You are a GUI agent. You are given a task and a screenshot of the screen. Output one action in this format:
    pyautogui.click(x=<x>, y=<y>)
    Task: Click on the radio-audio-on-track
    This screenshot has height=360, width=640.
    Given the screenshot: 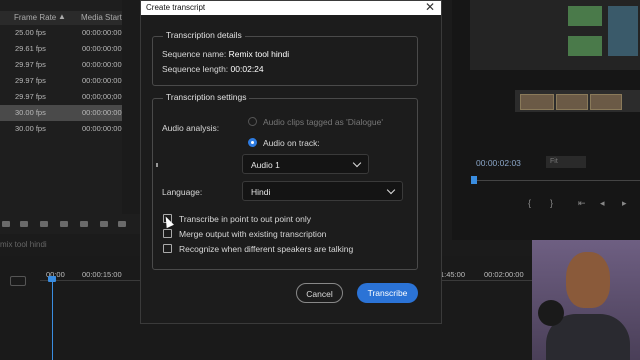 What is the action you would take?
    pyautogui.click(x=252, y=142)
    